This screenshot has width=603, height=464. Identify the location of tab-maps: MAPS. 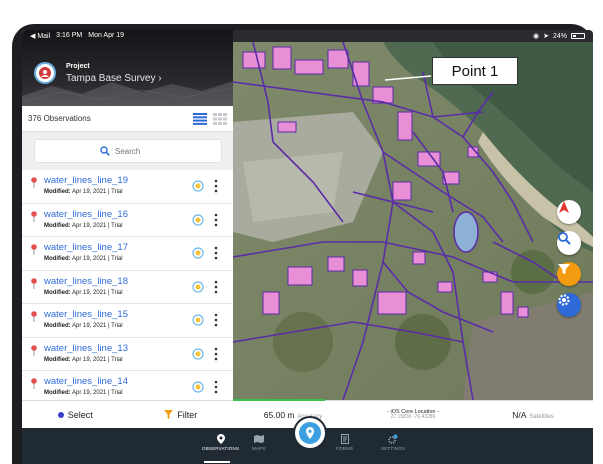
(259, 442).